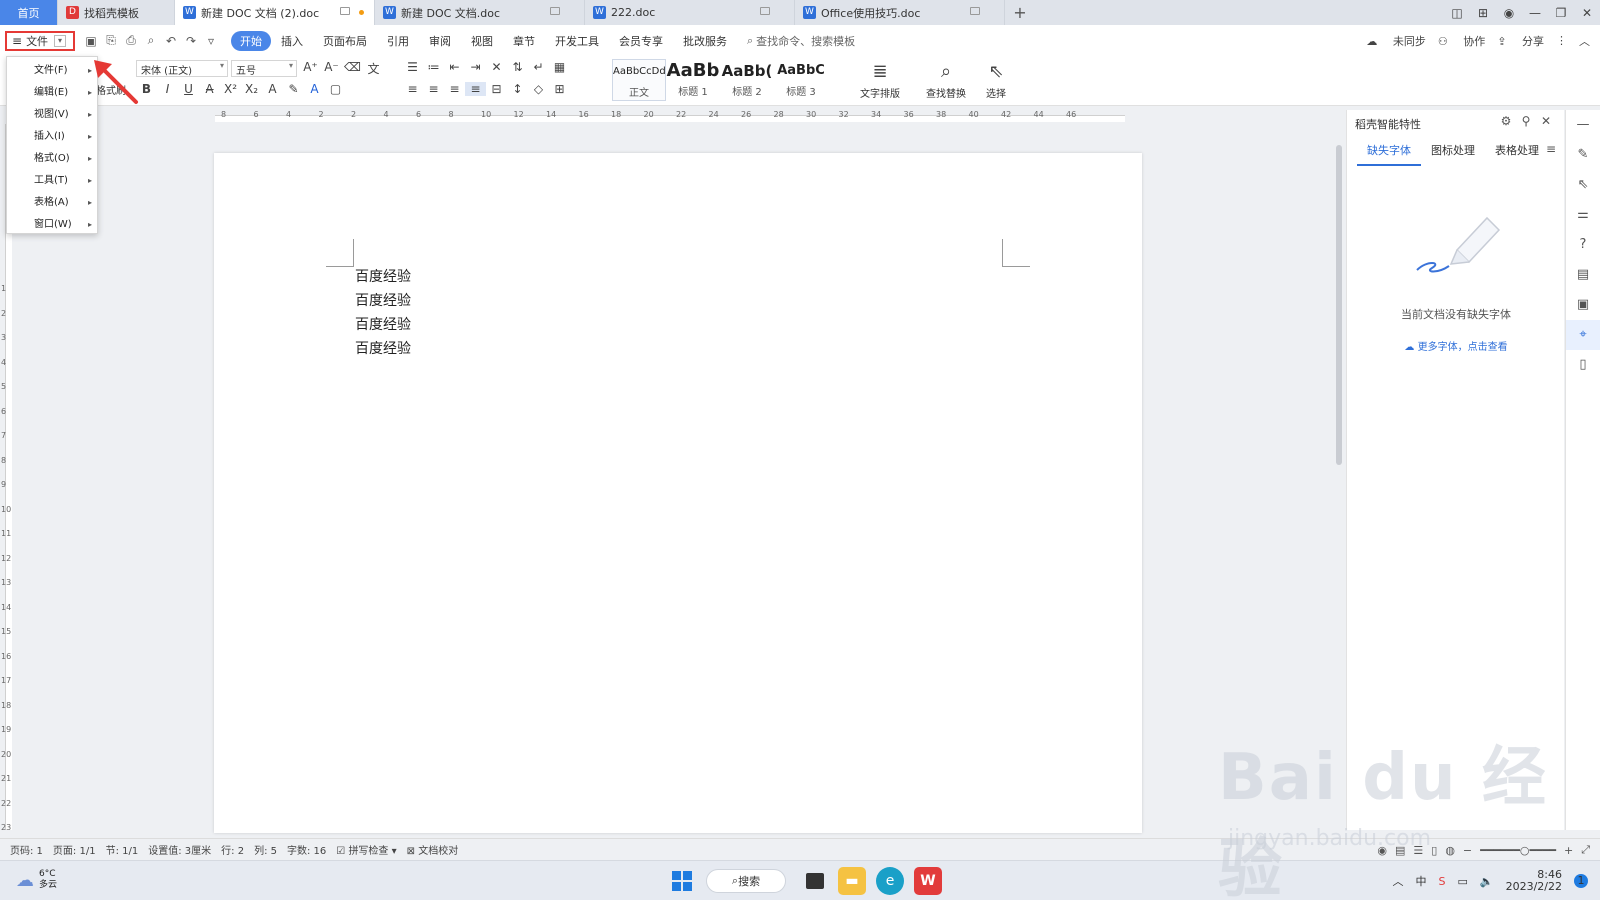  I want to click on style-normal: AaBbCcDd 正文, so click(639, 80).